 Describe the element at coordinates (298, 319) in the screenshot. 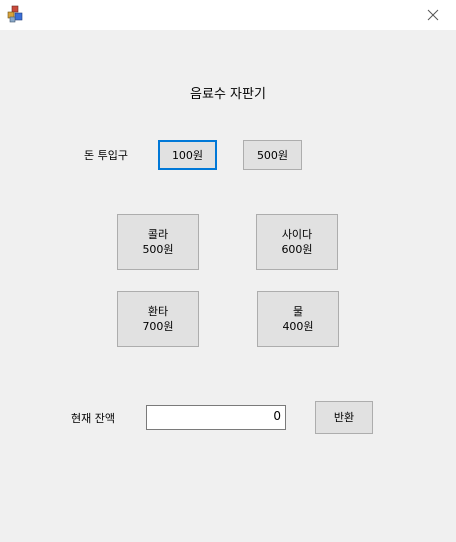

I see `drink-water-button: 물 400원` at that location.